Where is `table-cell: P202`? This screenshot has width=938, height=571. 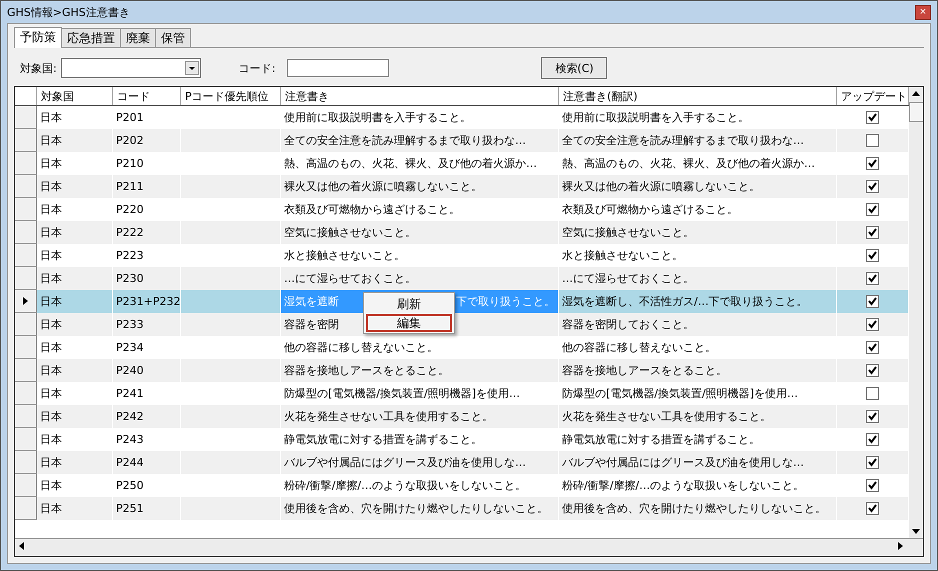
table-cell: P202 is located at coordinates (147, 140).